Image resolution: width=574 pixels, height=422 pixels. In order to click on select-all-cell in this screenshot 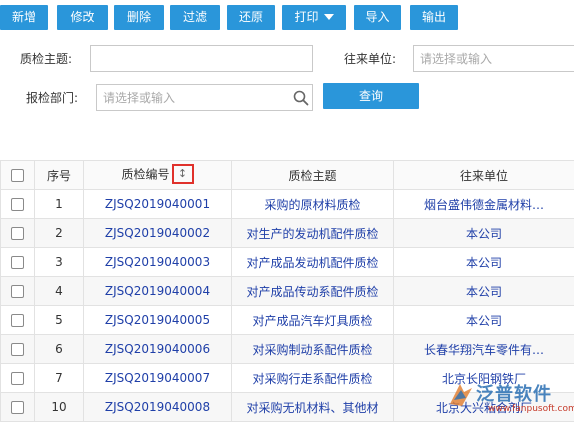, I will do `click(17, 175)`.